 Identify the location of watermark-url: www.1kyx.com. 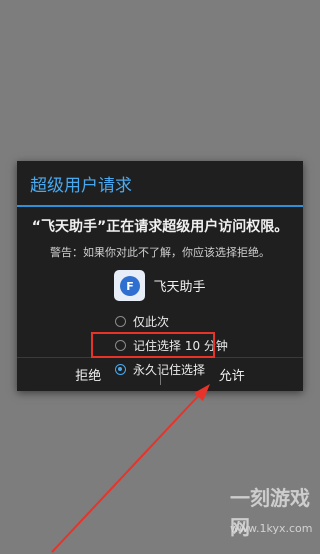
(271, 528).